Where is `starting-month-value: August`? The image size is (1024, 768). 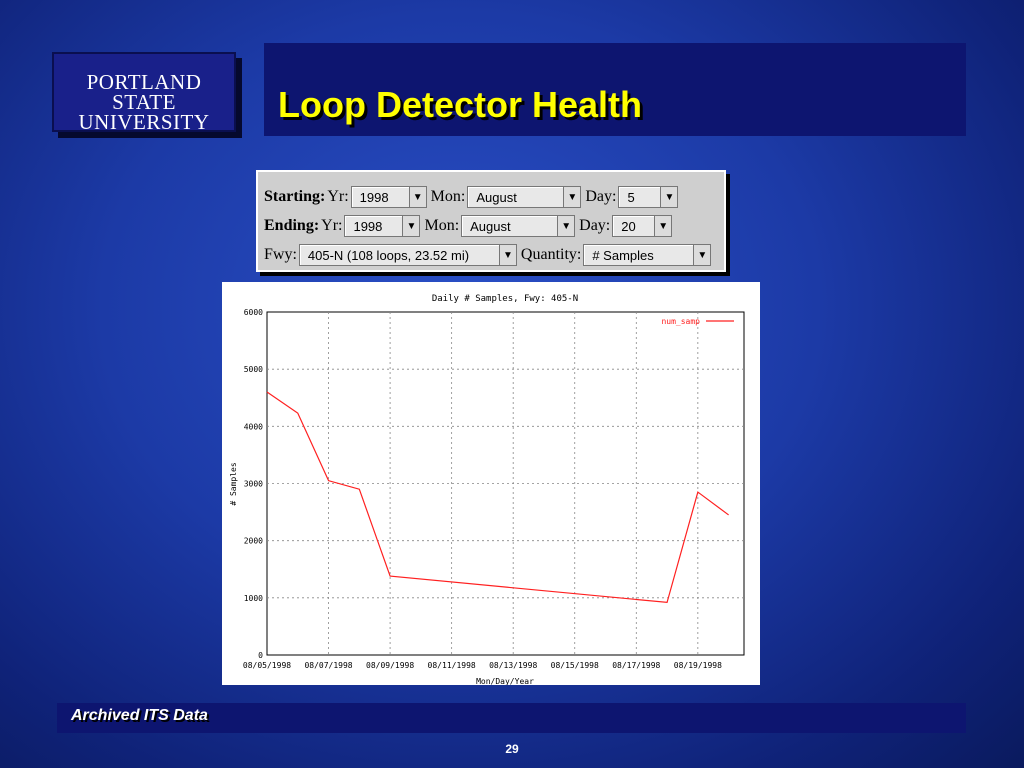 starting-month-value: August is located at coordinates (496, 197).